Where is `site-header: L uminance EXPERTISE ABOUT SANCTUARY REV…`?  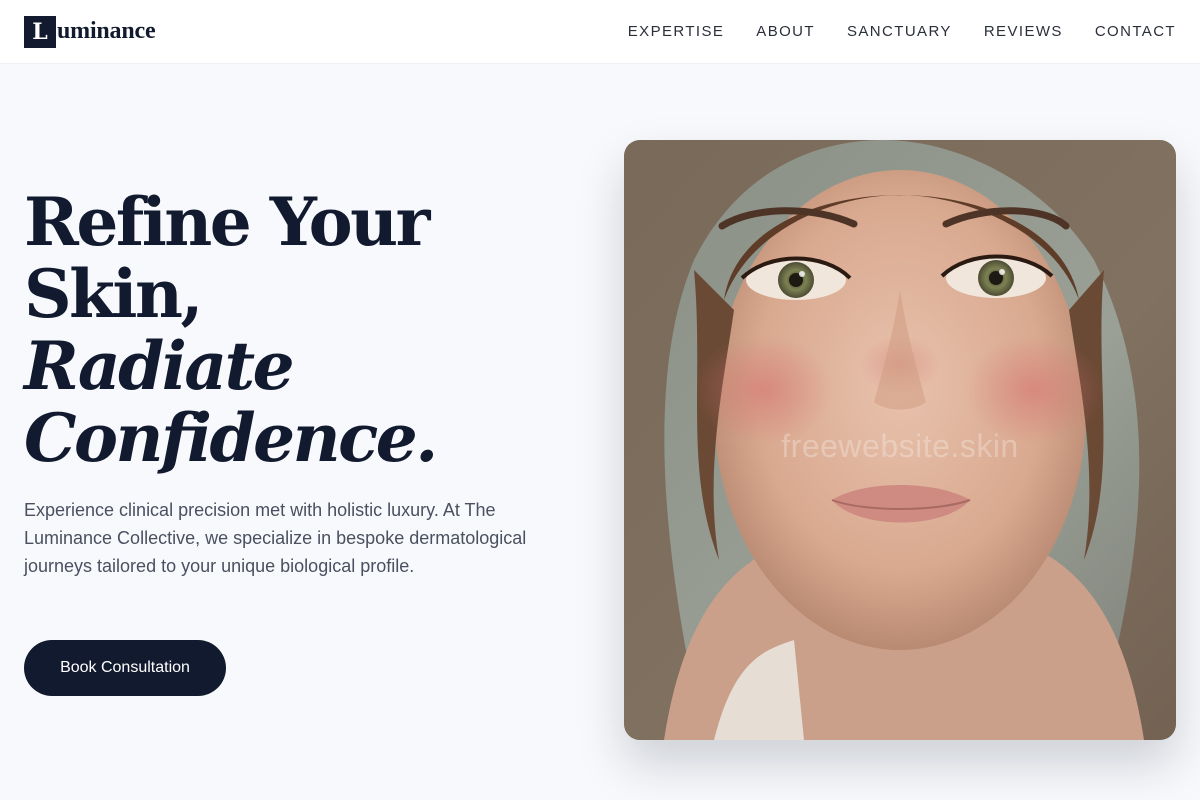
site-header: L uminance EXPERTISE ABOUT SANCTUARY REV… is located at coordinates (600, 32).